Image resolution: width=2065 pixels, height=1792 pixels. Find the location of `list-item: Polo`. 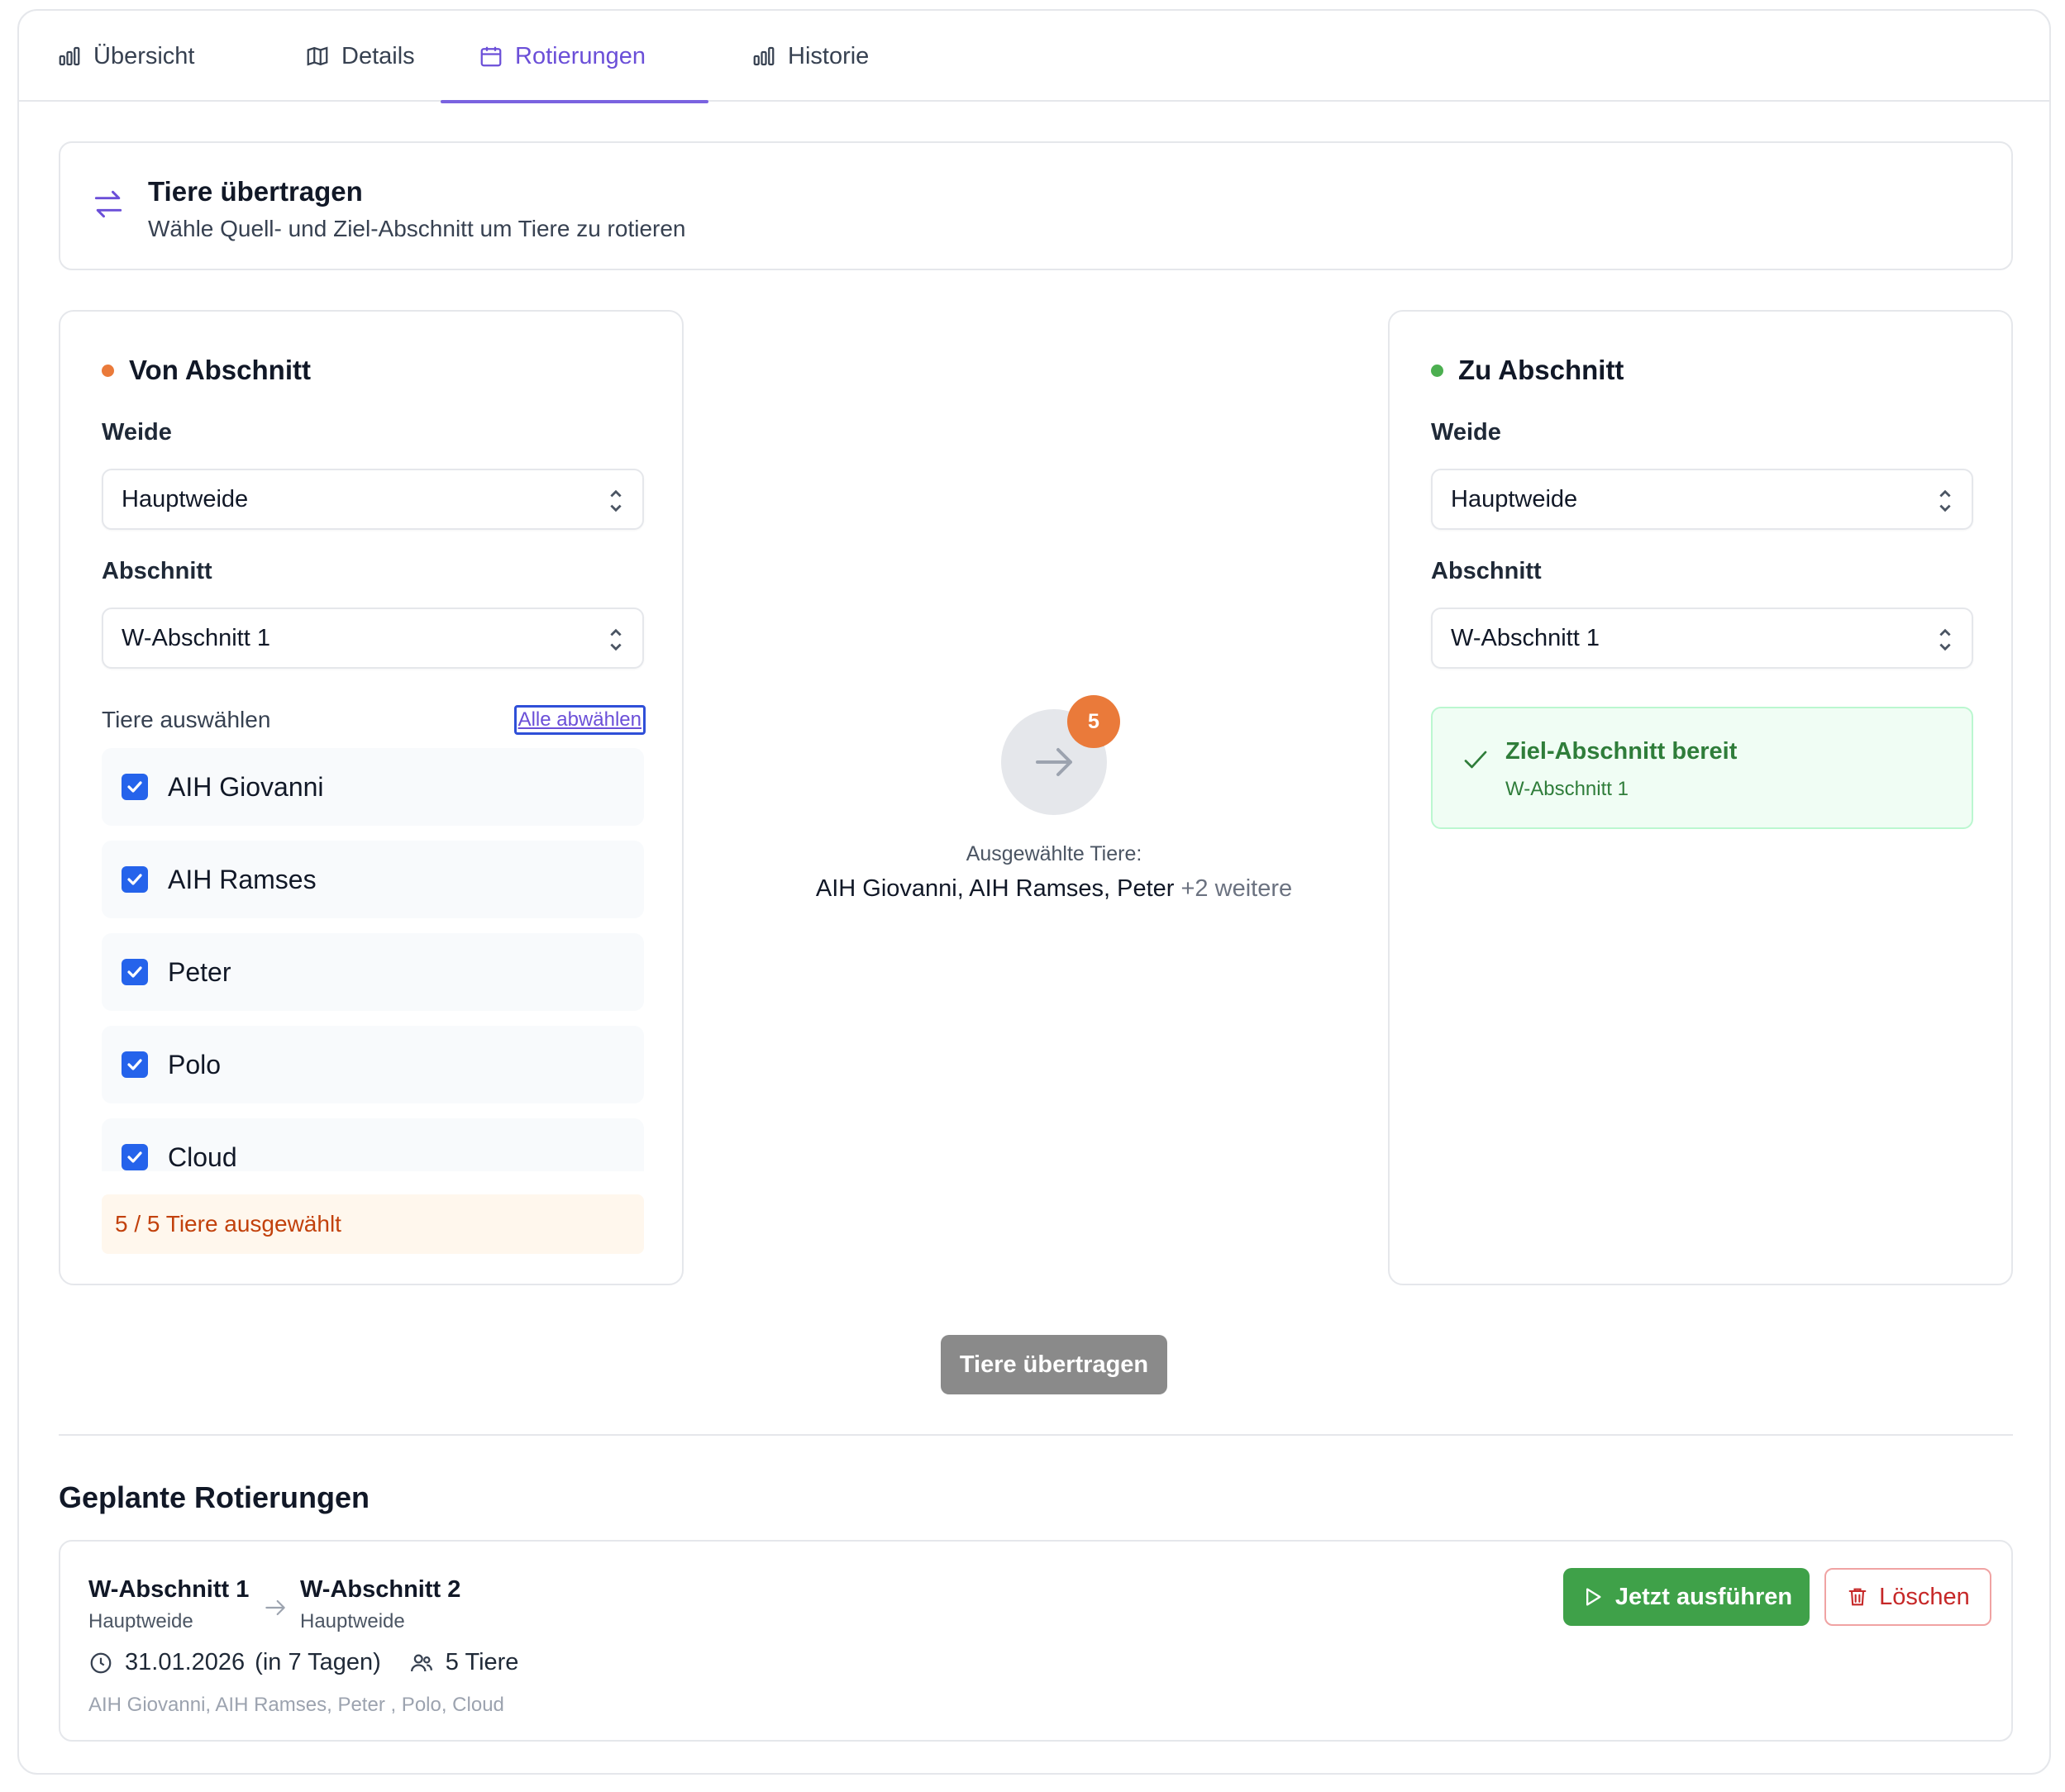

list-item: Polo is located at coordinates (373, 1064).